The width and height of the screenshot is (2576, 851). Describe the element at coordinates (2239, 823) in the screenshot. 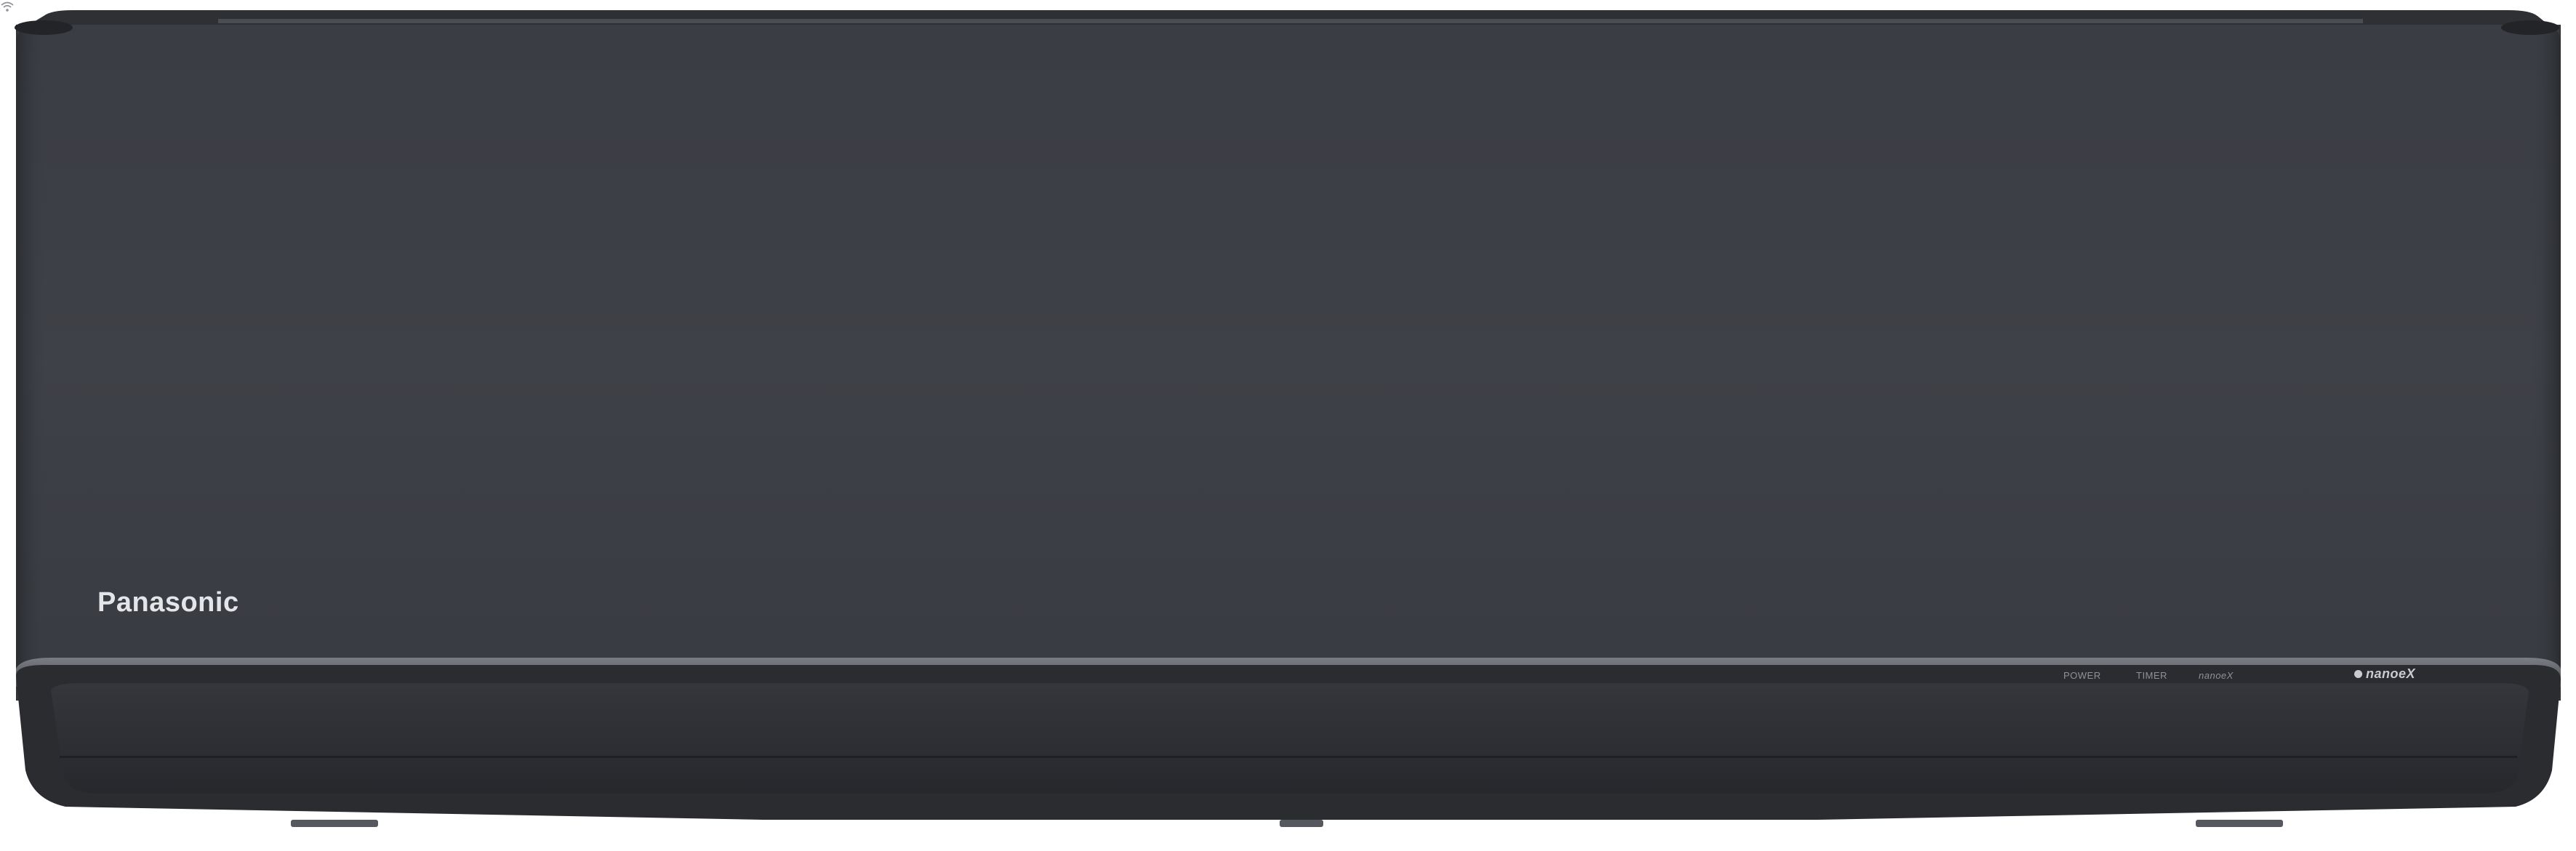

I see `bottom-tab-right` at that location.